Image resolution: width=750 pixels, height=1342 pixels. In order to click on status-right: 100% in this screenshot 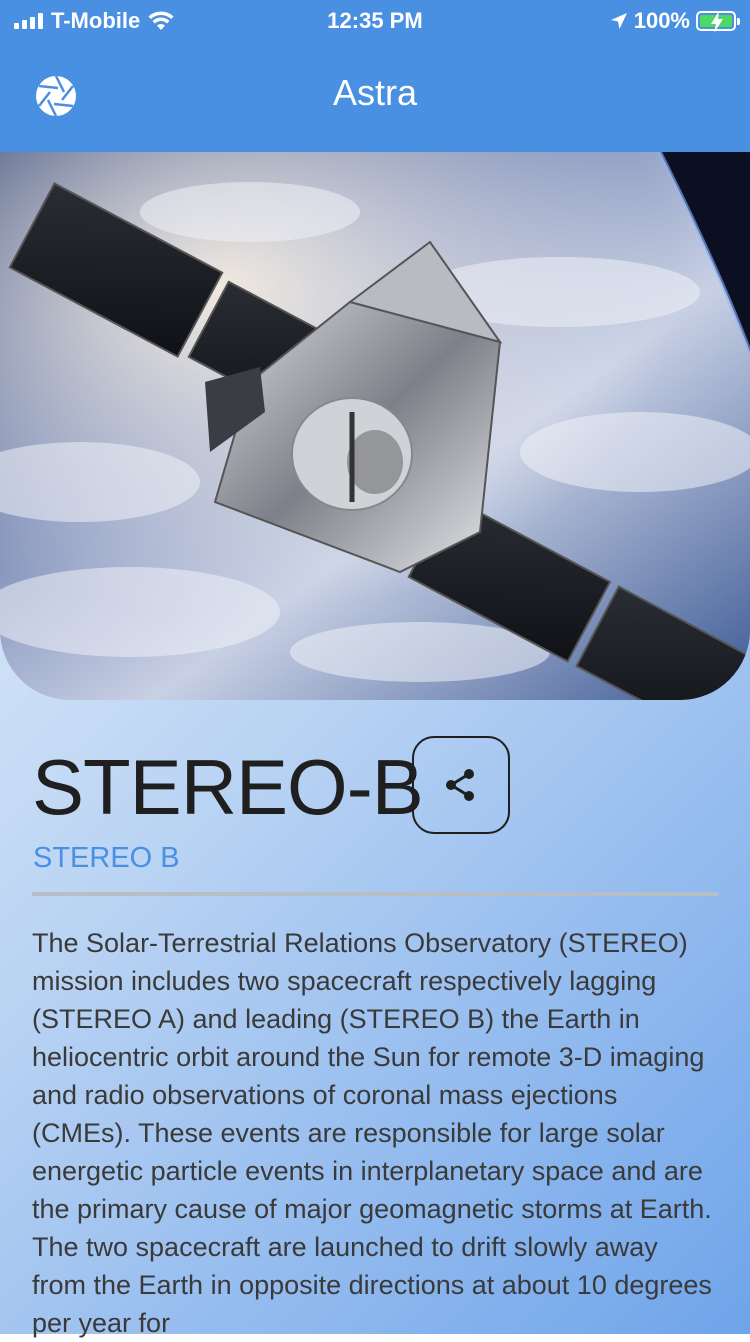, I will do `click(675, 21)`.